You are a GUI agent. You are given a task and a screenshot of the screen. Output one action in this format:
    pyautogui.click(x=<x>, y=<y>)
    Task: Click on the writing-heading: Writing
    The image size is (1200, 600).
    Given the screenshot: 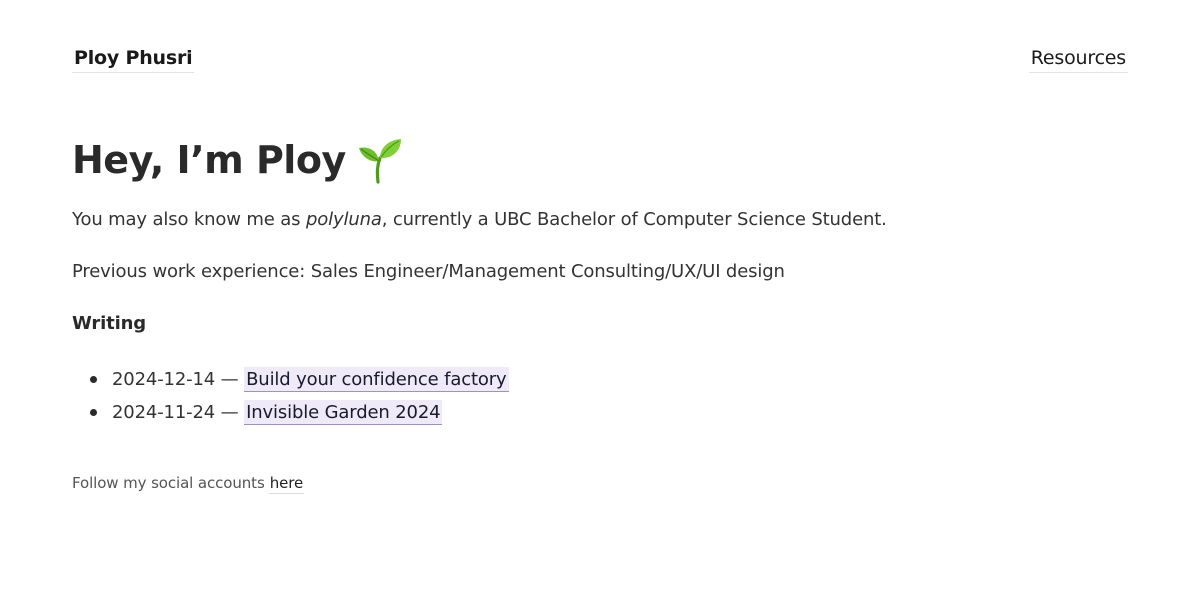 What is the action you would take?
    pyautogui.click(x=109, y=323)
    